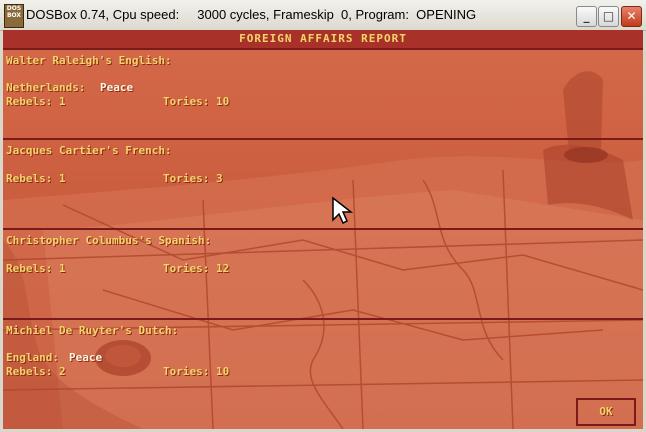 Image resolution: width=646 pixels, height=432 pixels. I want to click on tories-spanish: Tories: 12, so click(196, 268).